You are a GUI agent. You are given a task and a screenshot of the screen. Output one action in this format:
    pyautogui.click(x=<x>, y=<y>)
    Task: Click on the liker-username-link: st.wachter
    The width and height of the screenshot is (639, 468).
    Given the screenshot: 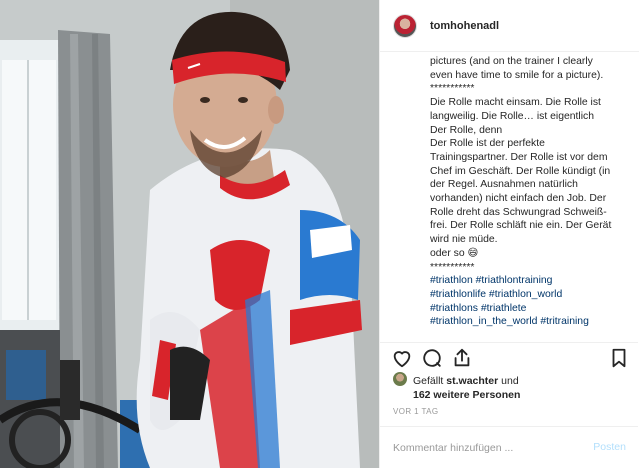 What is the action you would take?
    pyautogui.click(x=472, y=381)
    